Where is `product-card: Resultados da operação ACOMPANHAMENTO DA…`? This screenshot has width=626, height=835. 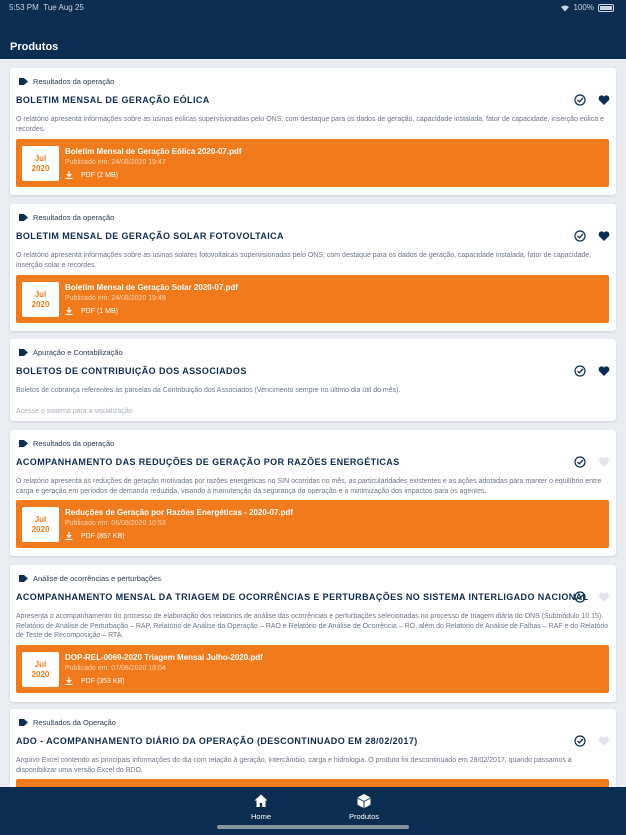
product-card: Resultados da operação ACOMPANHAMENTO DA… is located at coordinates (313, 493).